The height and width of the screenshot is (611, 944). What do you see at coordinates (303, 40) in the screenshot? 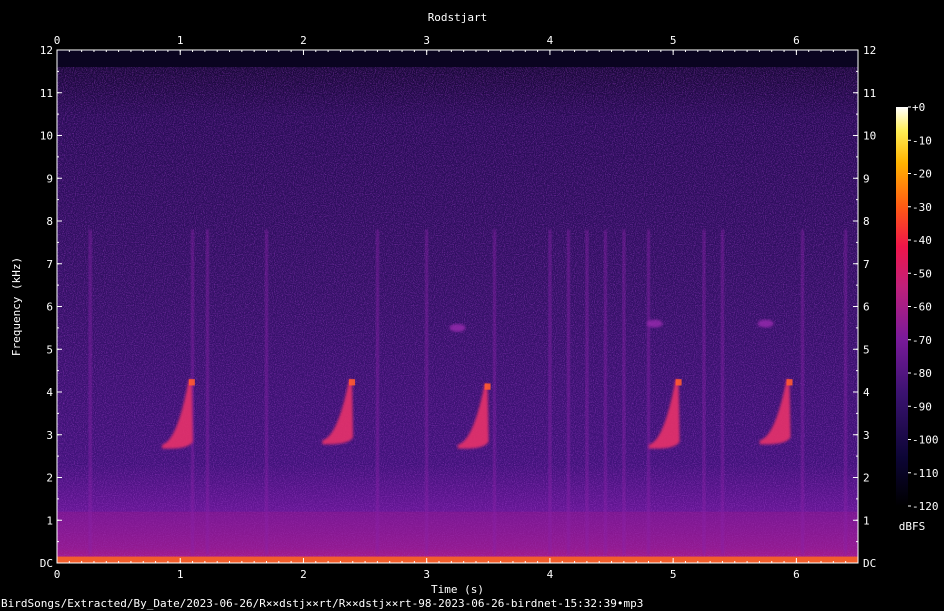
I see `x-tick-label-top: 2` at bounding box center [303, 40].